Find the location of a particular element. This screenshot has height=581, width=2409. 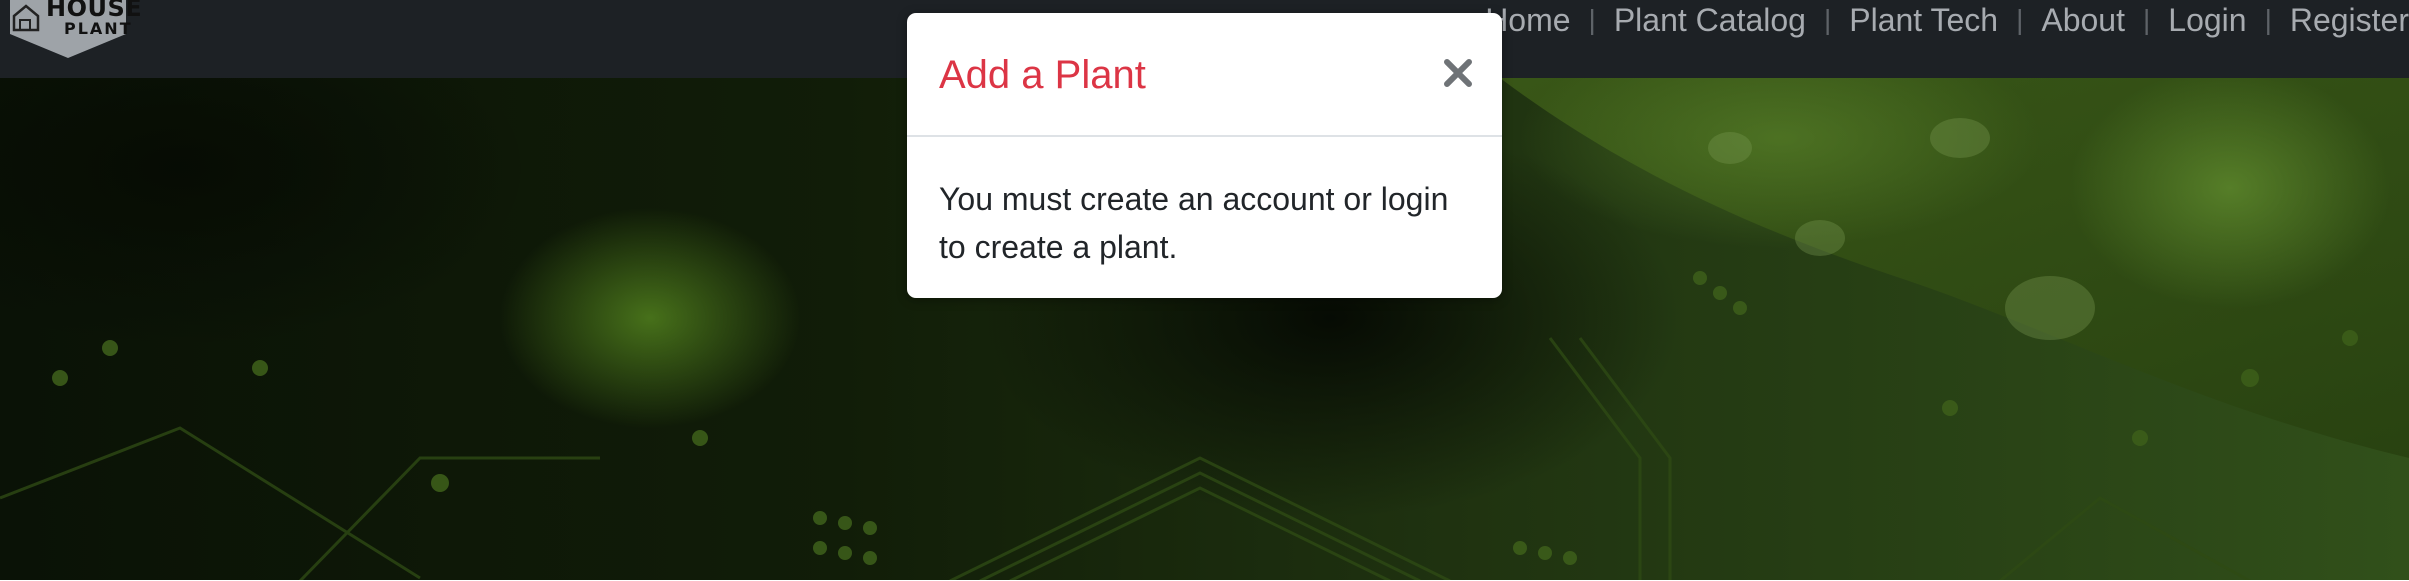

brand-logo: HOUSE PLANT is located at coordinates (74, 30).